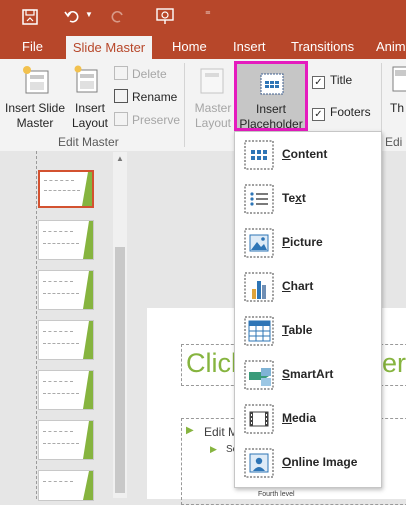 The width and height of the screenshot is (406, 505). I want to click on rename-button: Rename, so click(145, 96).